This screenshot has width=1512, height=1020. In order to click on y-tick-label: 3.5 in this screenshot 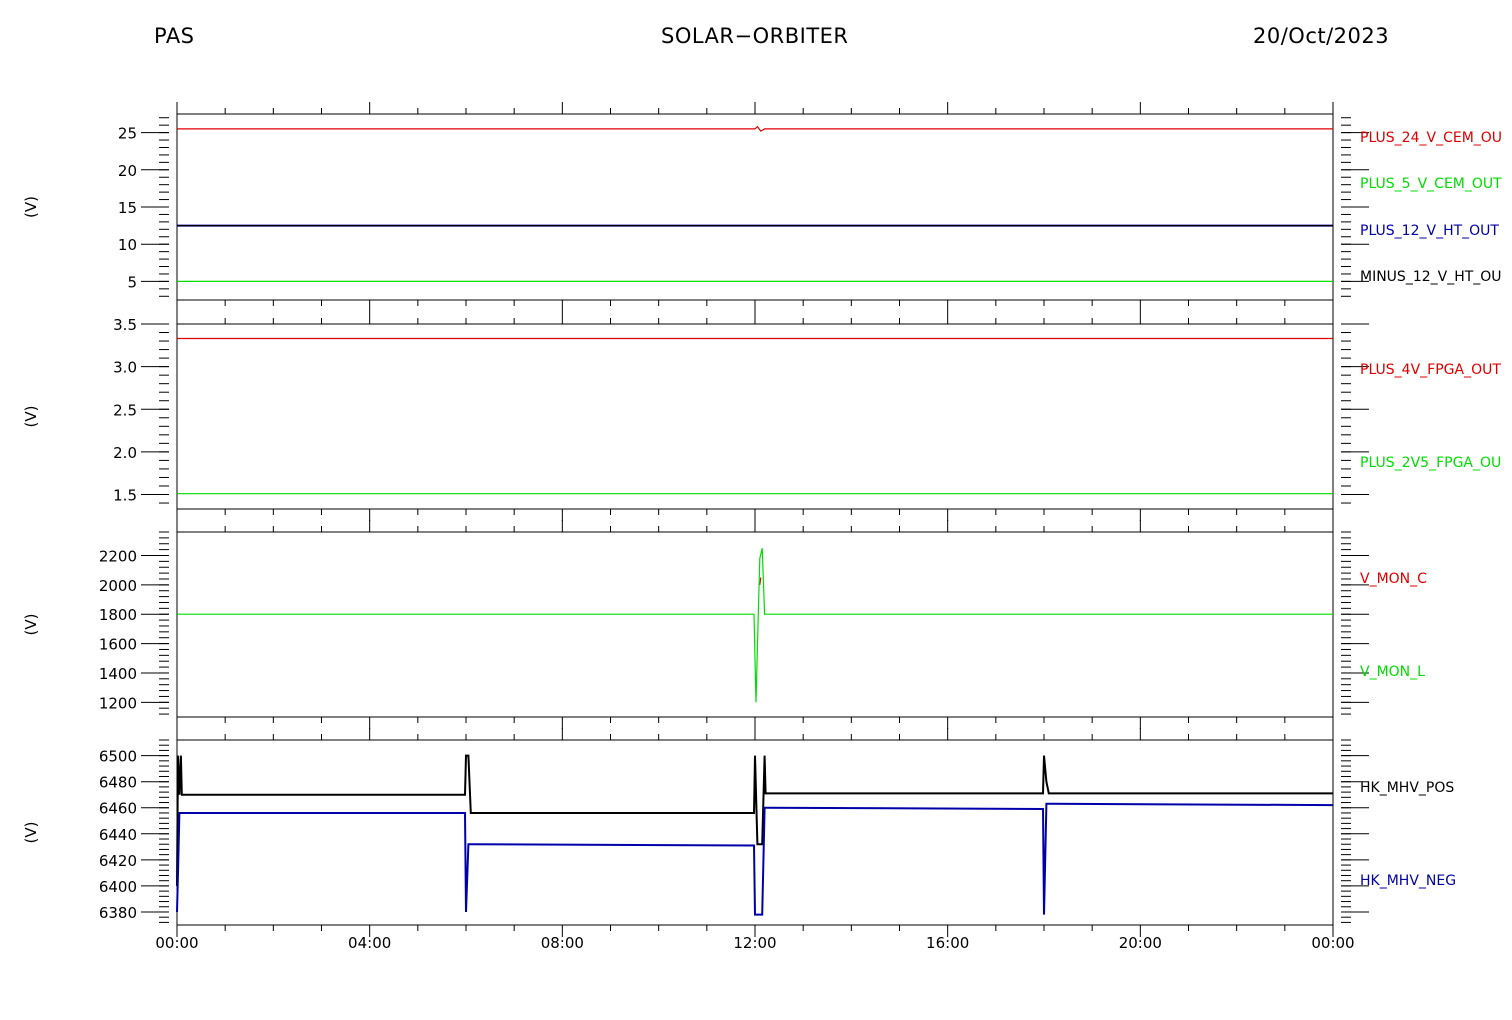, I will do `click(125, 325)`.